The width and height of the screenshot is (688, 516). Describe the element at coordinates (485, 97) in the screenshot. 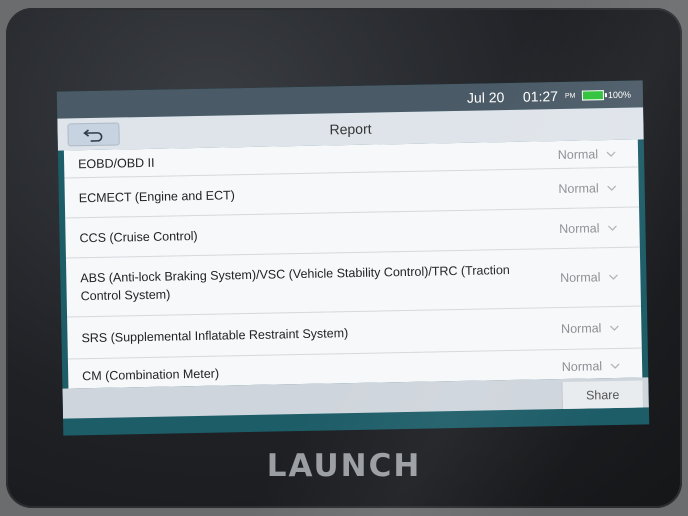

I see `status-date: Jul 20` at that location.